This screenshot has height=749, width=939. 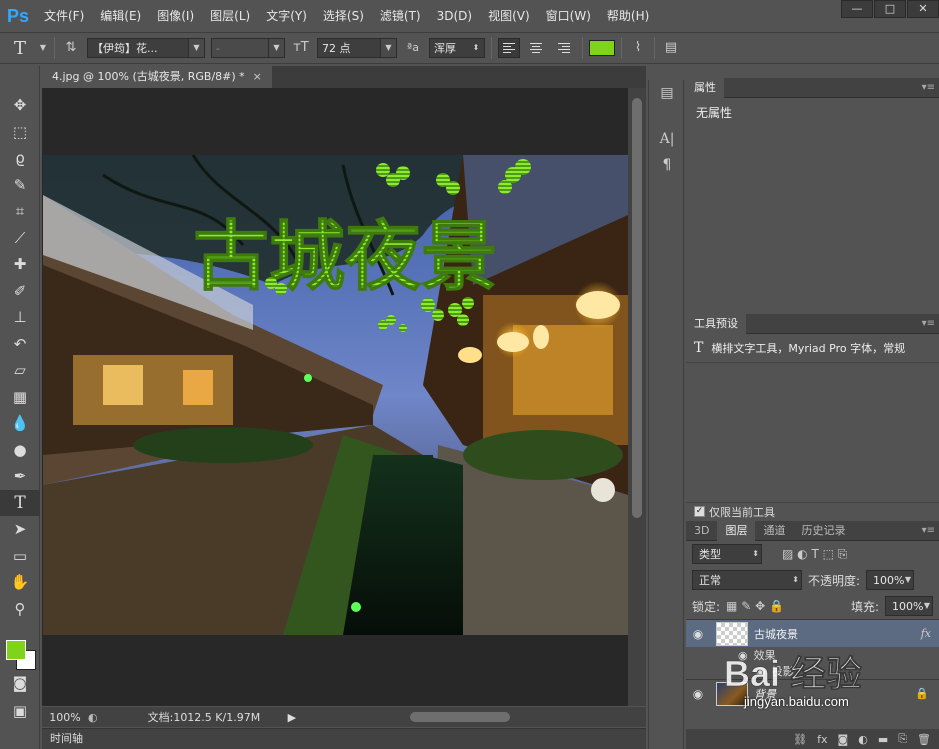 What do you see at coordinates (20, 556) in the screenshot?
I see `shape-tool-icon: ▭` at bounding box center [20, 556].